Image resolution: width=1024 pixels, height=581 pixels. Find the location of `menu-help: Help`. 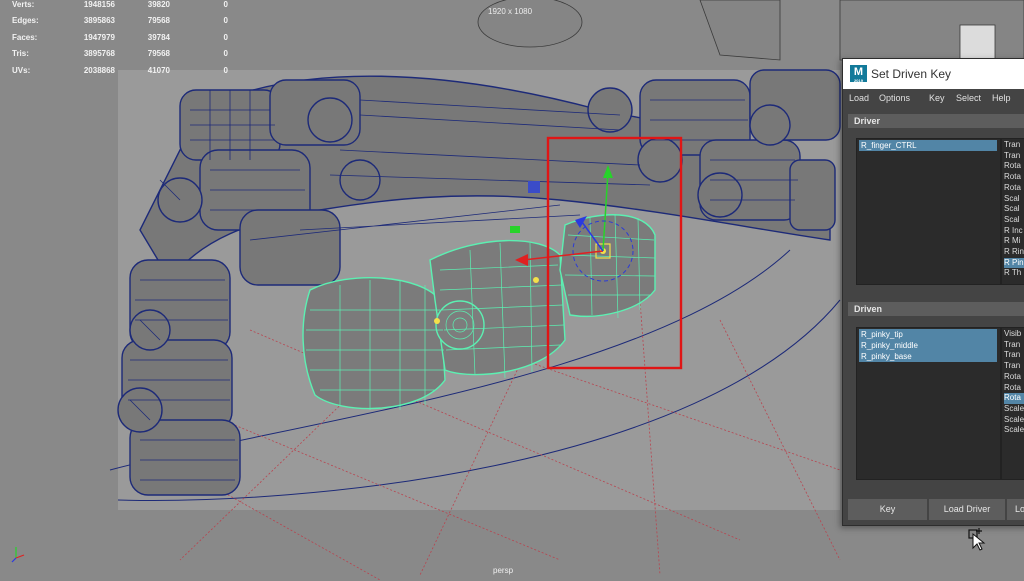

menu-help: Help is located at coordinates (1001, 98).